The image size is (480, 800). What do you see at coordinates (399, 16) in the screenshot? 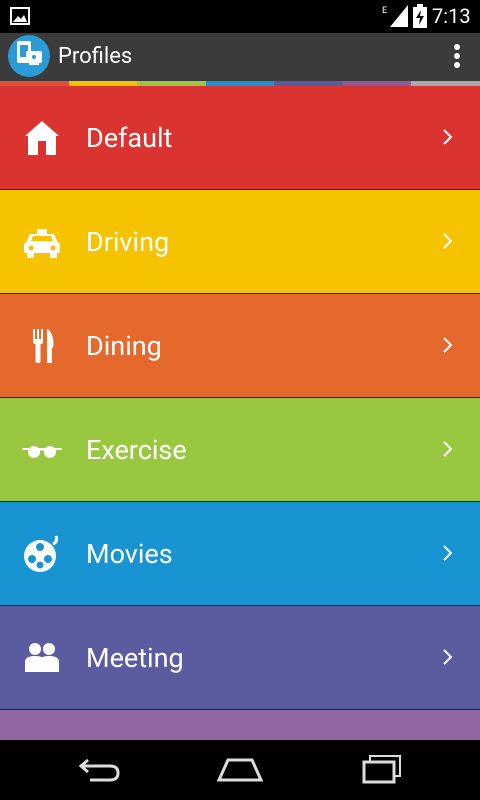
I see `signal-icon` at bounding box center [399, 16].